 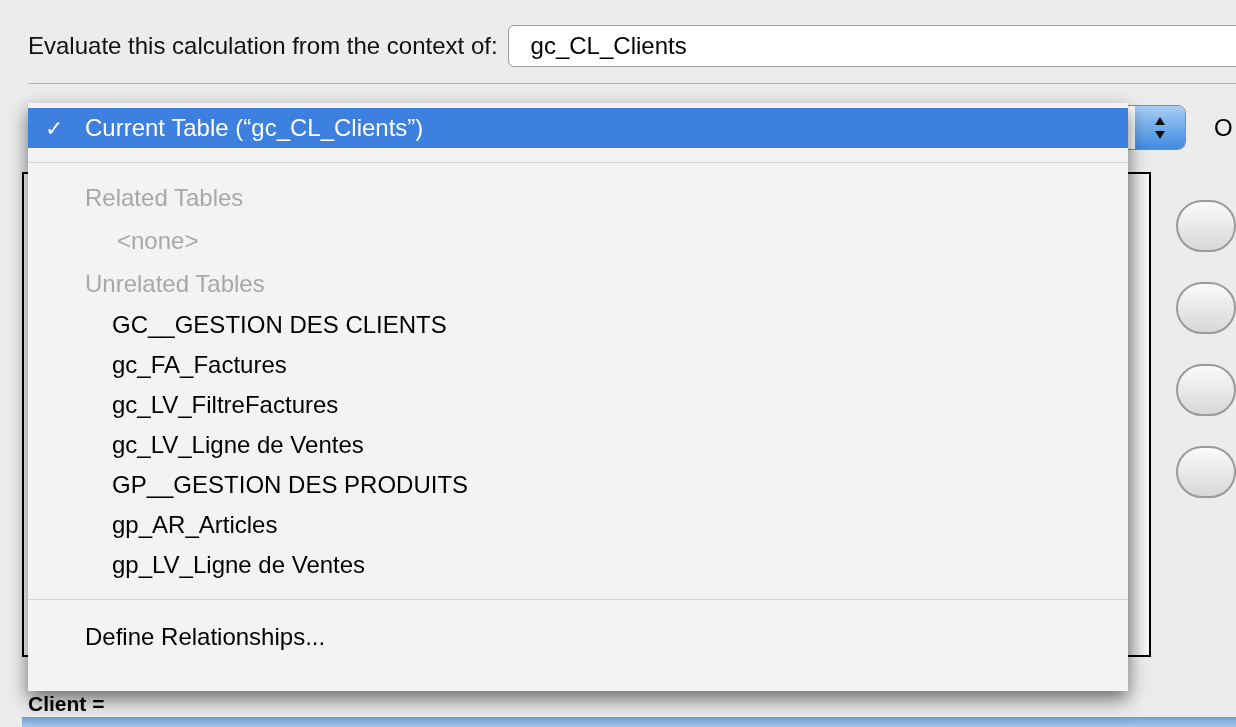 I want to click on menu-item: gp_LV_Ligne de Ventes, so click(x=578, y=565).